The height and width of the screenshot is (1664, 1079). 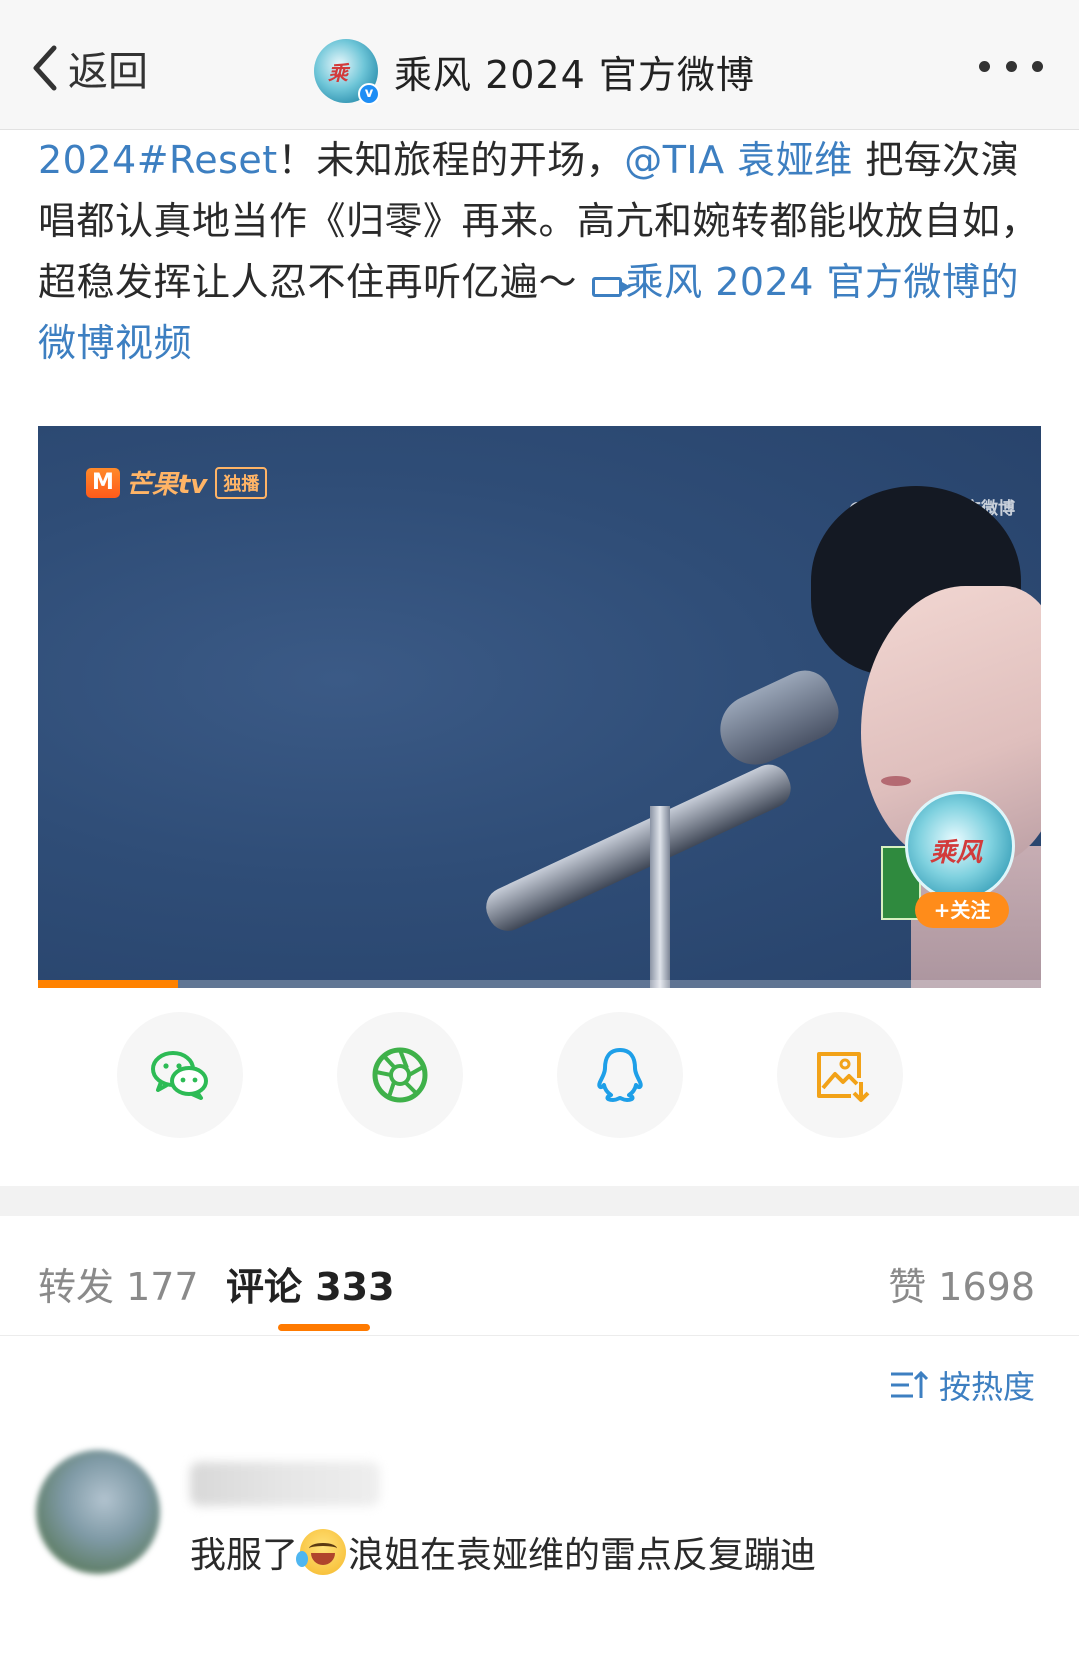 I want to click on follow-avatar-logo: 乘风, so click(x=956, y=853).